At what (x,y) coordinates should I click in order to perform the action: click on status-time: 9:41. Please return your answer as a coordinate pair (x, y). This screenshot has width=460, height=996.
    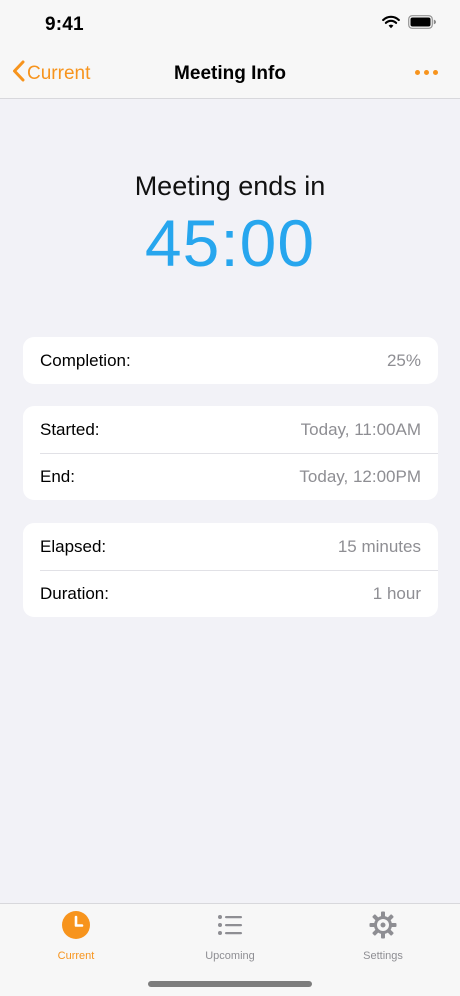
    Looking at the image, I should click on (64, 24).